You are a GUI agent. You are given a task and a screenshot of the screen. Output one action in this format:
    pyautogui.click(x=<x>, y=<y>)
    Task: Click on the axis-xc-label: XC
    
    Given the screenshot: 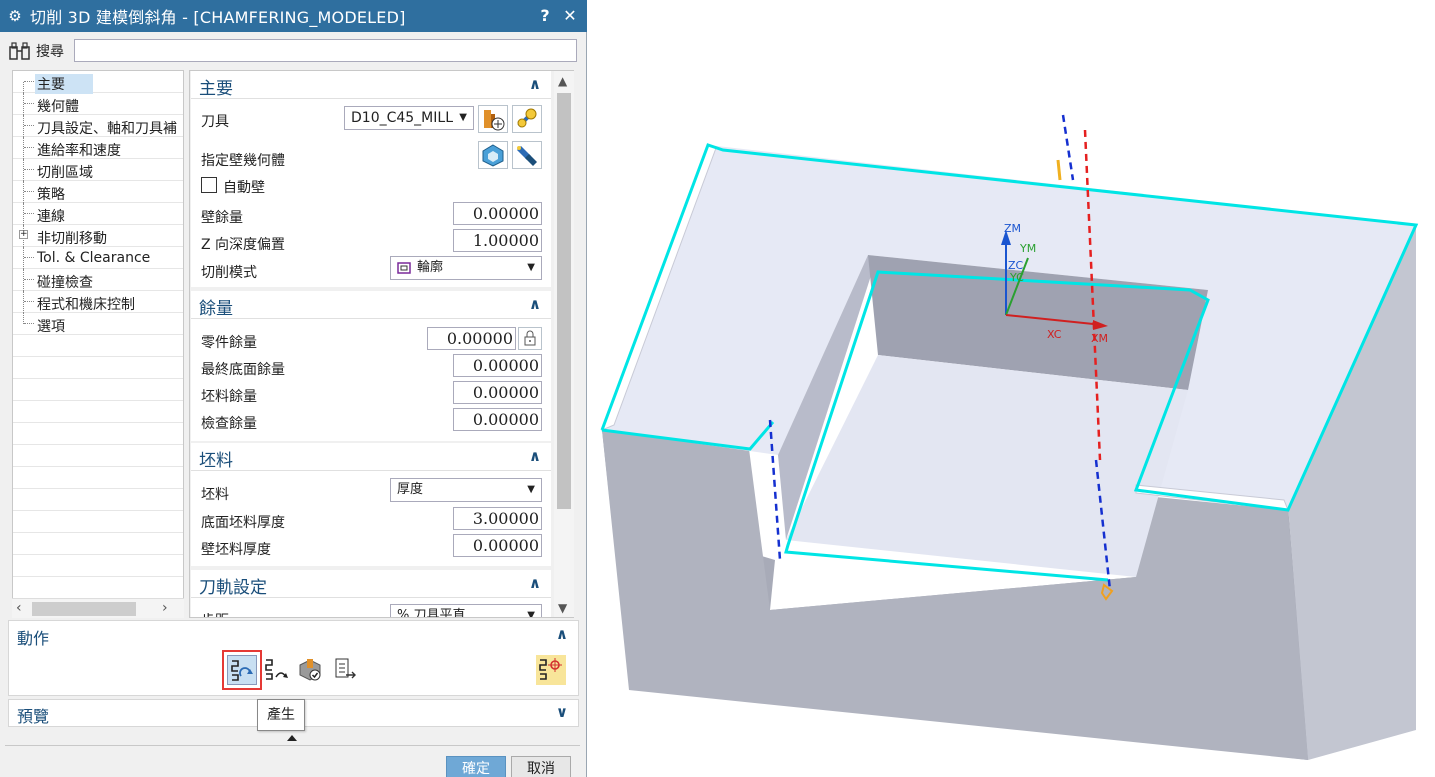 What is the action you would take?
    pyautogui.click(x=1054, y=334)
    